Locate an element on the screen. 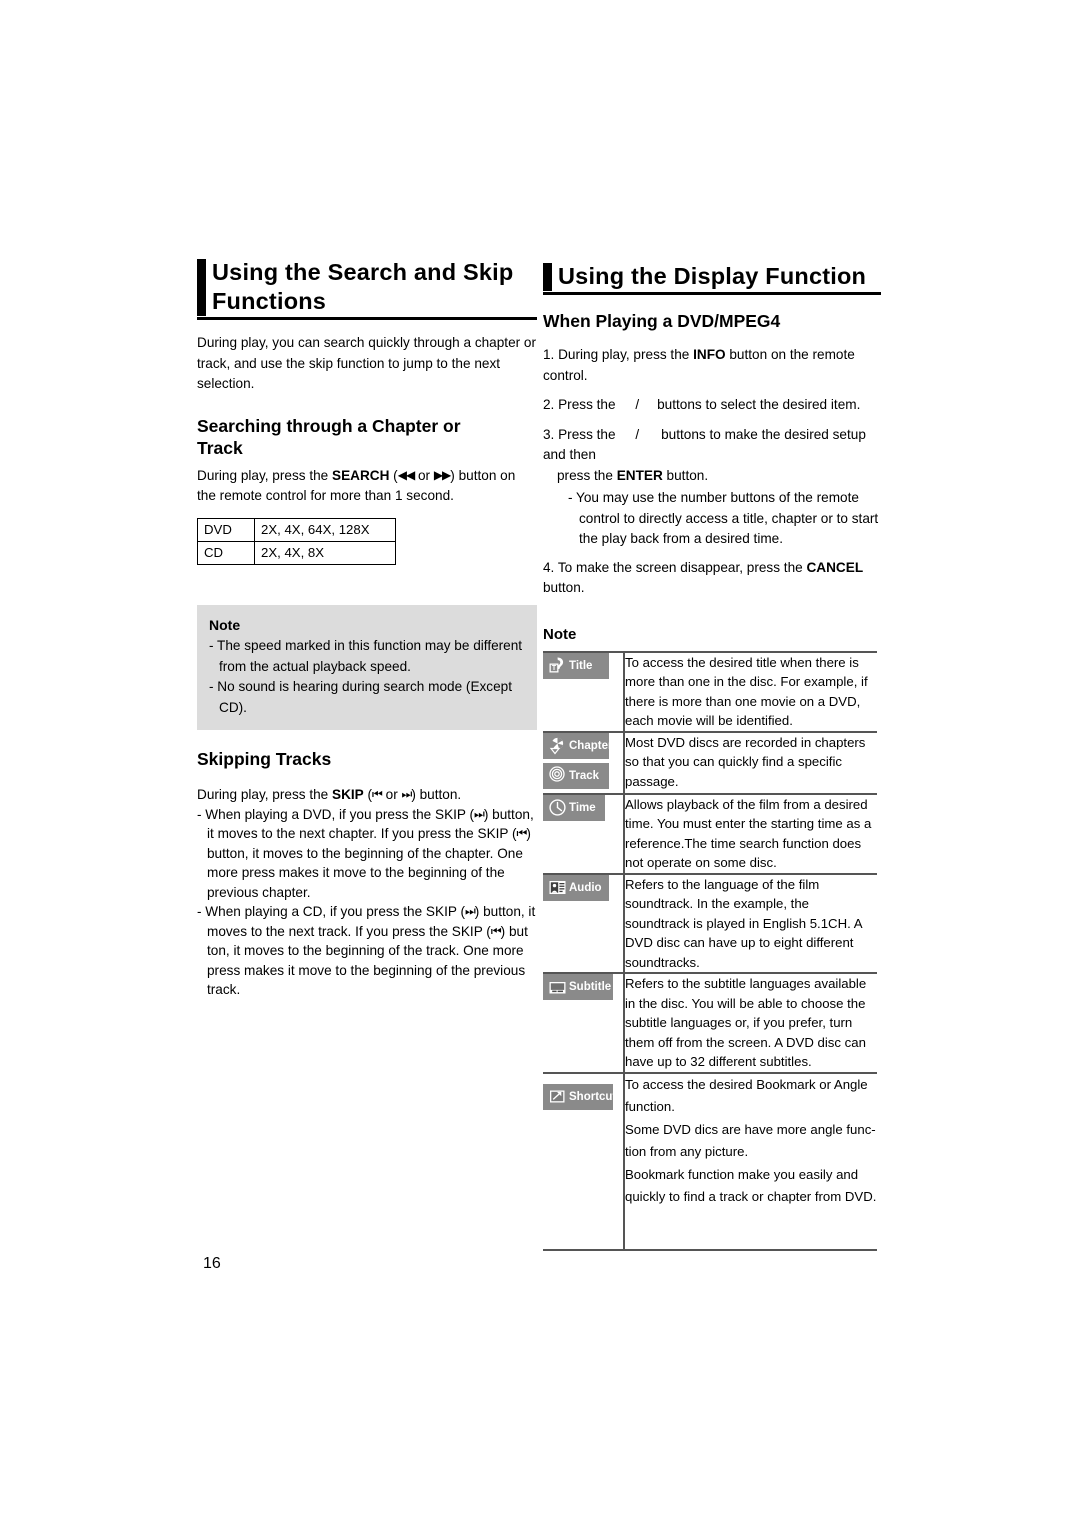 The width and height of the screenshot is (1080, 1528). time-icon: Time is located at coordinates (574, 807).